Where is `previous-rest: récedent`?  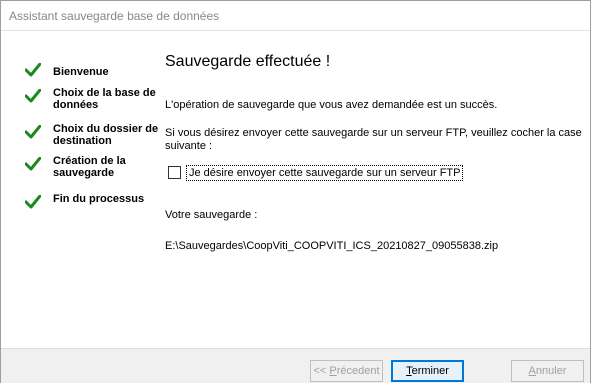 previous-rest: récedent is located at coordinates (358, 371).